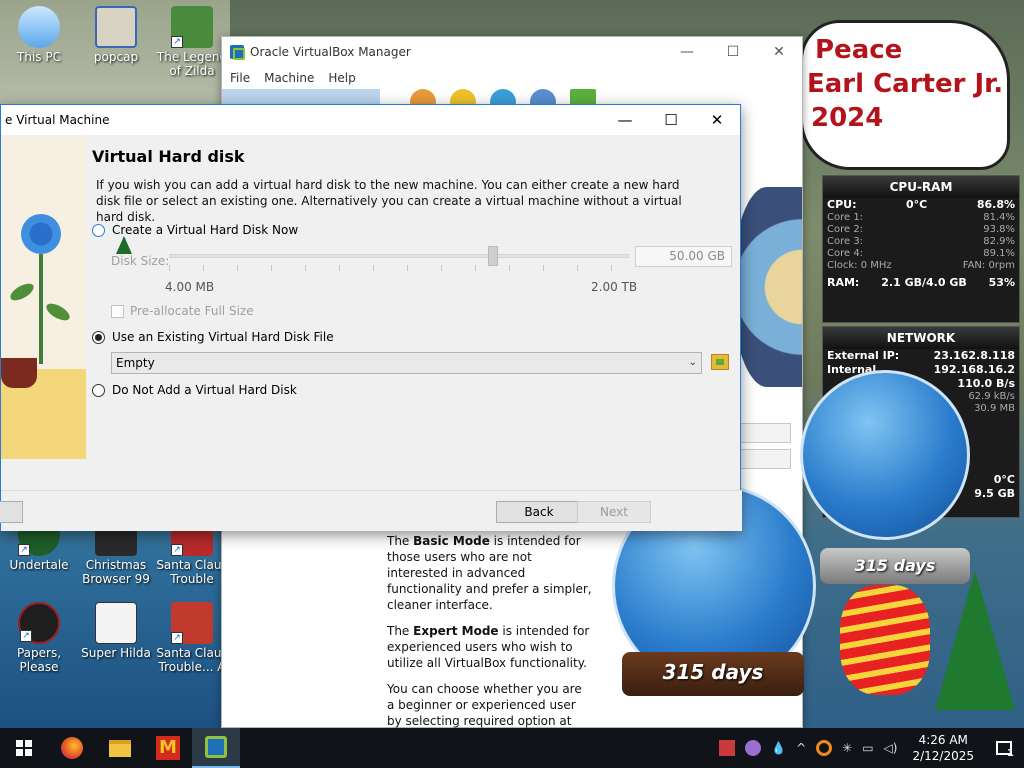  I want to click on radio-create-disk: Create a Virtual Hard Disk Now, so click(195, 230).